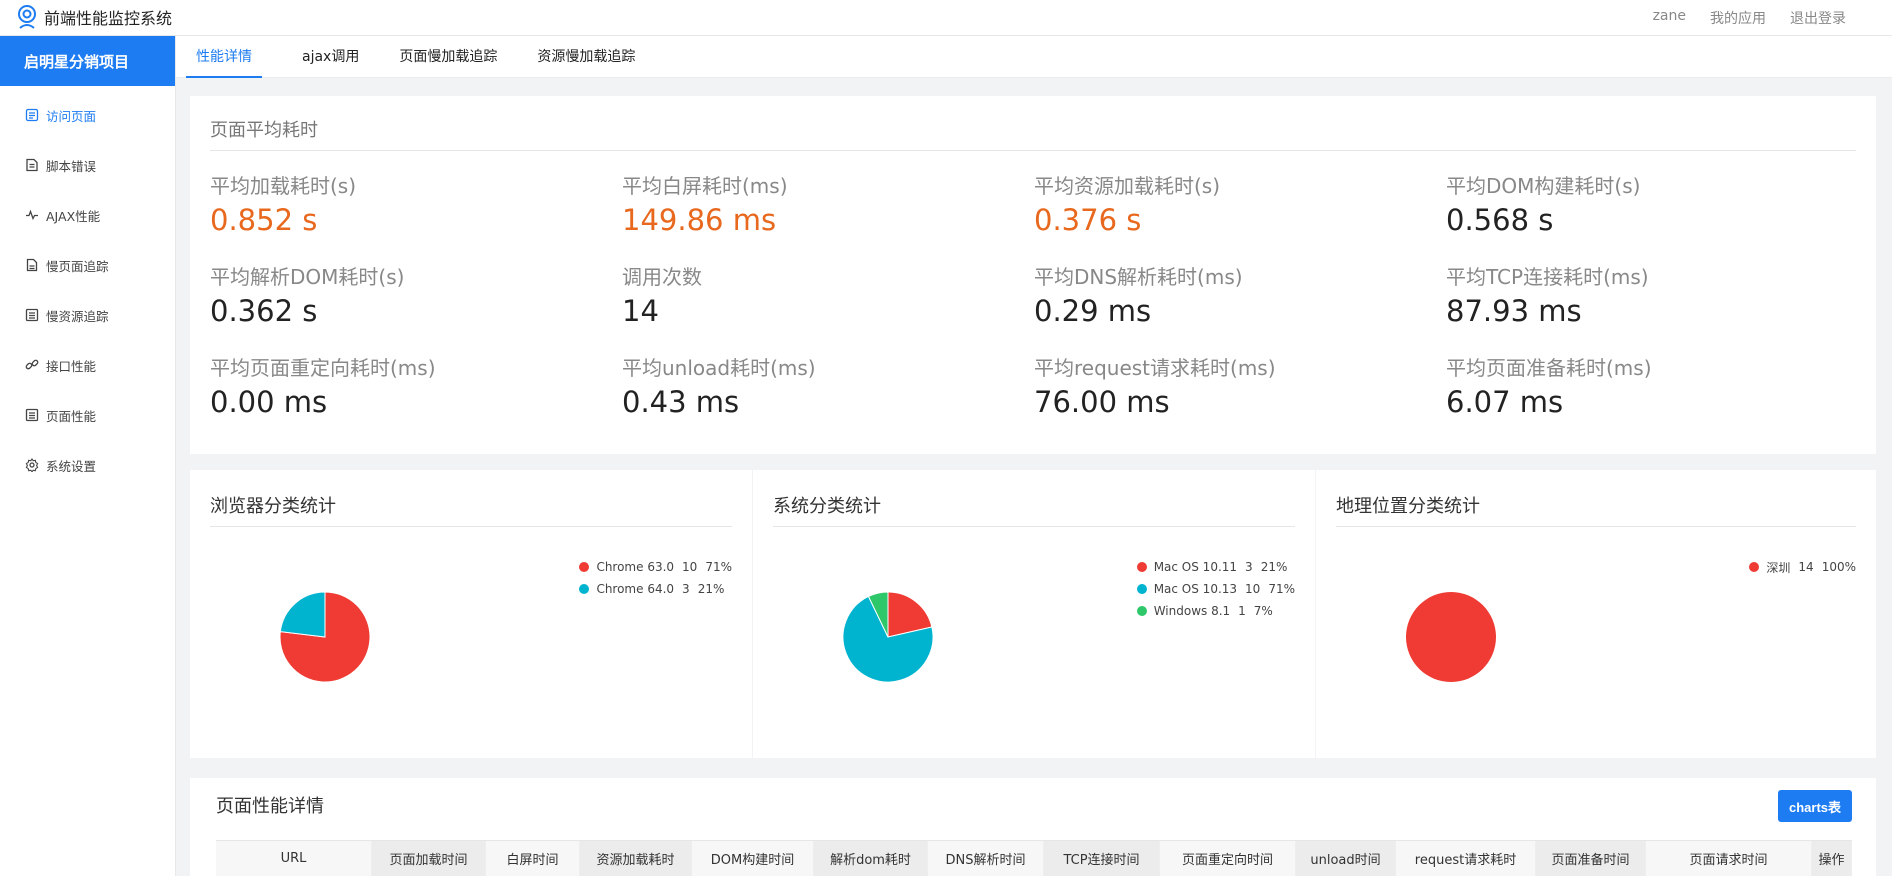 Image resolution: width=1892 pixels, height=876 pixels. Describe the element at coordinates (87, 415) in the screenshot. I see `sidebar-item-page-performance: 页面性能` at that location.